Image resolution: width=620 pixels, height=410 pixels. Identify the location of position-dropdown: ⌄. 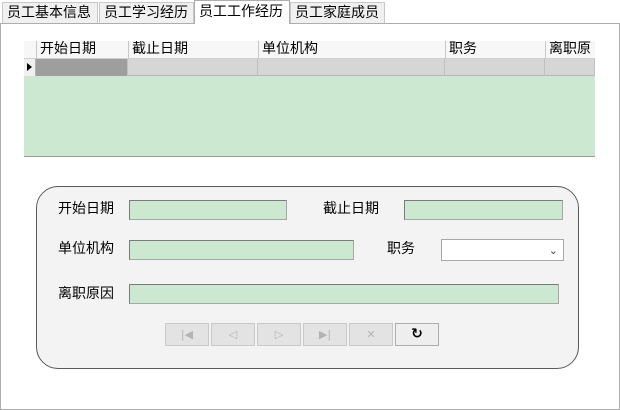
(502, 250).